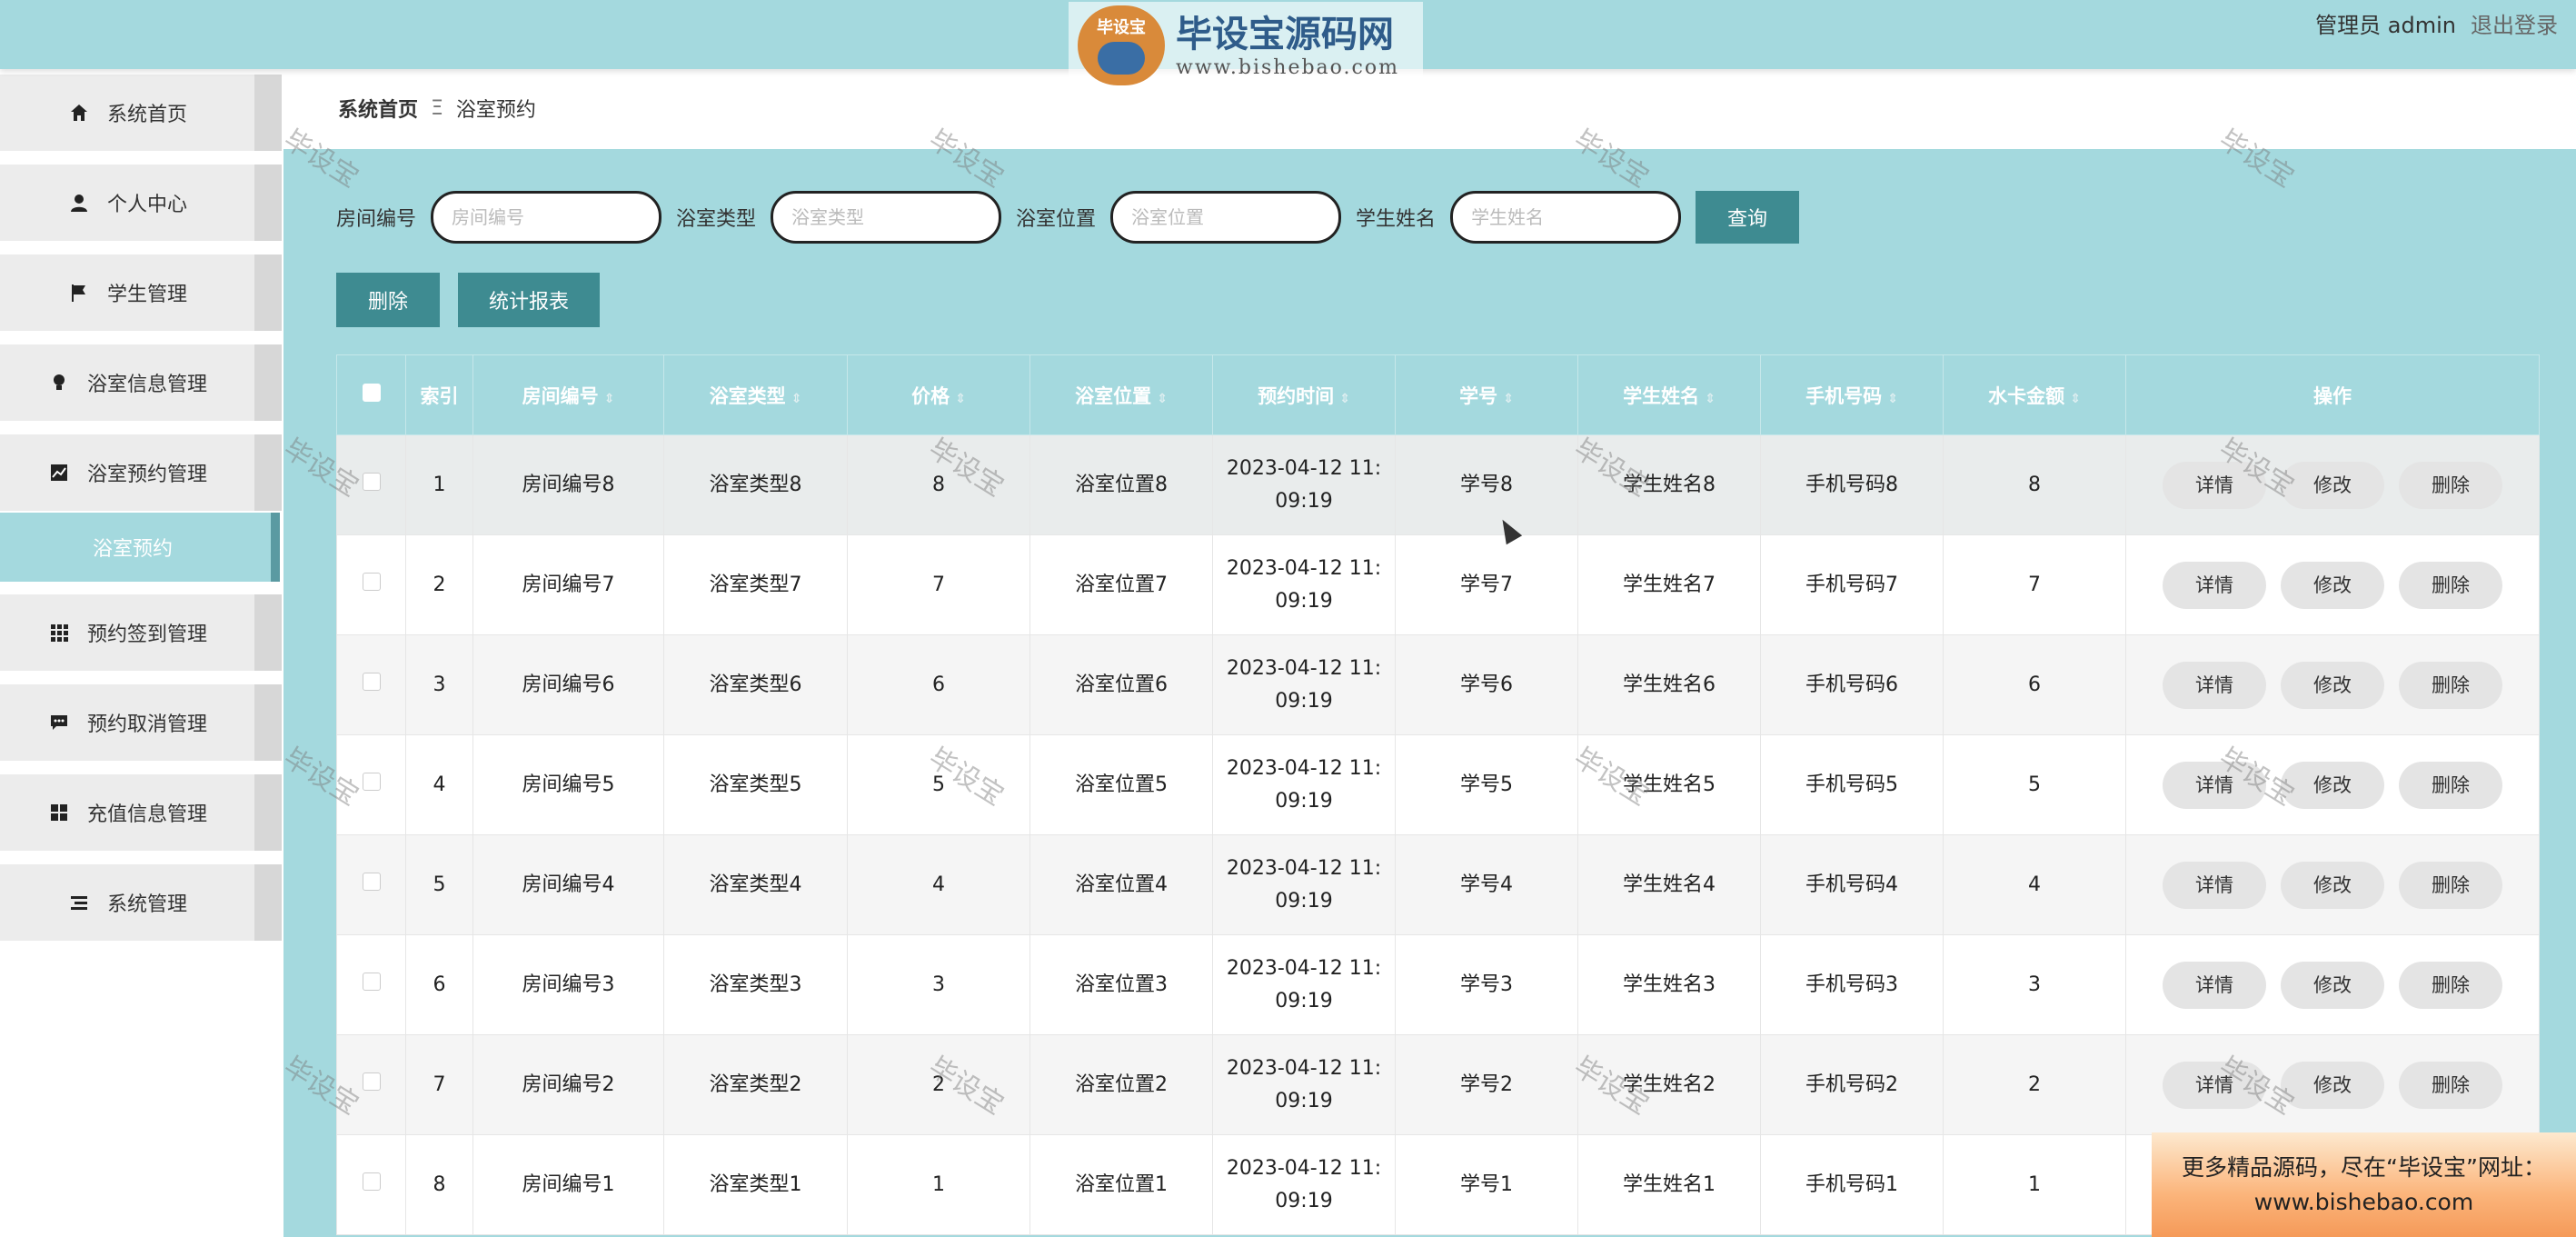 This screenshot has height=1237, width=2576. Describe the element at coordinates (141, 292) in the screenshot. I see `sidebar-item-students: 学生管理` at that location.